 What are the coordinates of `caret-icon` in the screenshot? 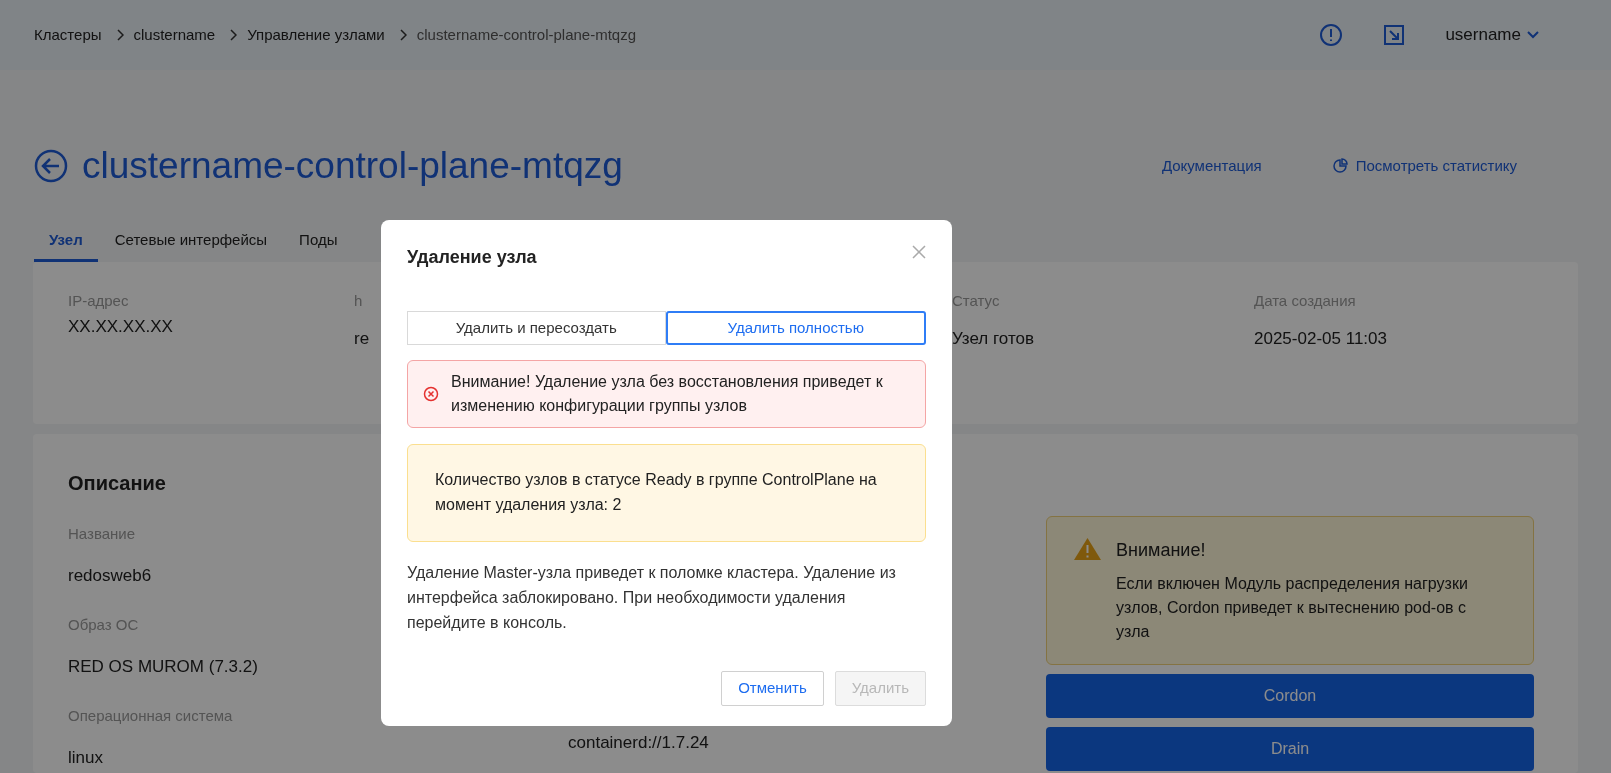 It's located at (1533, 35).